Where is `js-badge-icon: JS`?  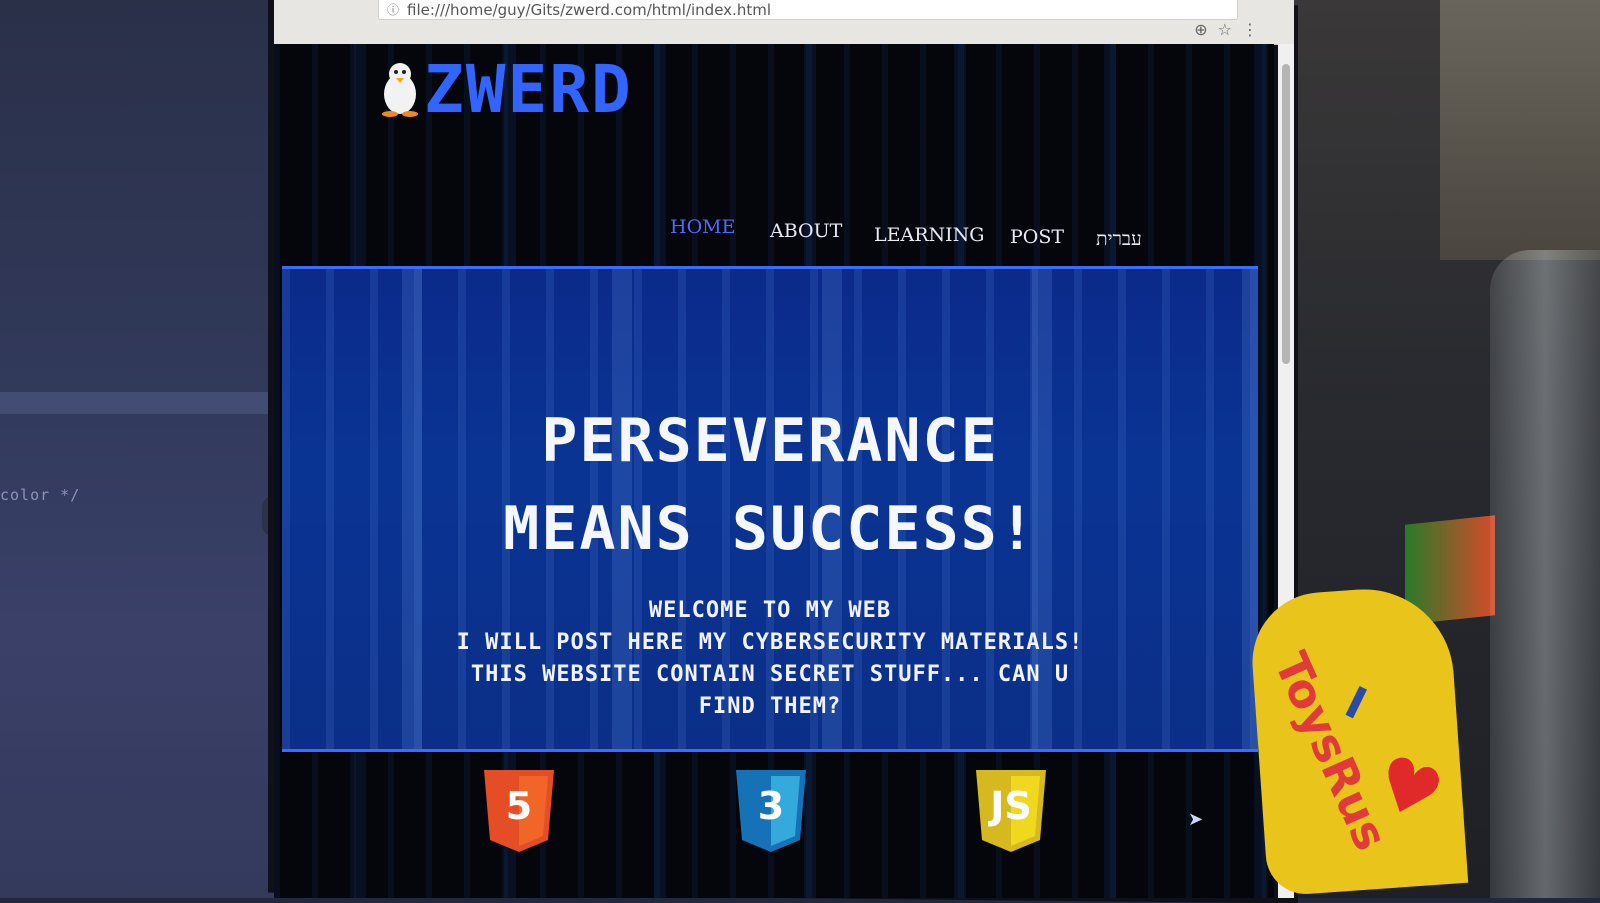
js-badge-icon: JS is located at coordinates (1011, 811).